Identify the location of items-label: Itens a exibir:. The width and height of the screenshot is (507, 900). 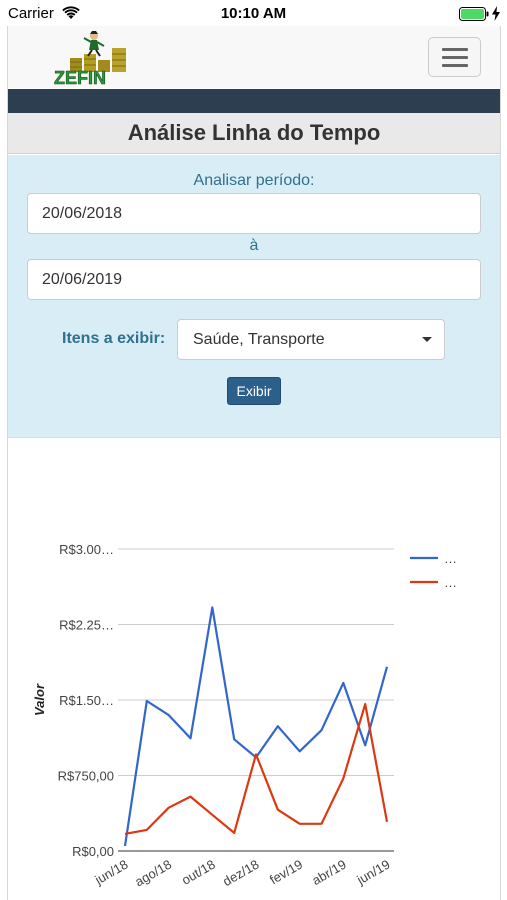
(114, 338).